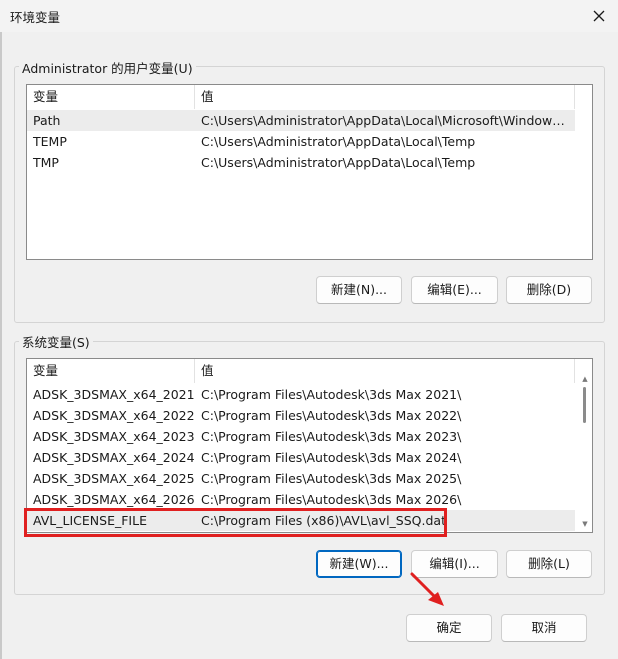 The height and width of the screenshot is (659, 618). What do you see at coordinates (331, 394) in the screenshot?
I see `row-variable-value: C:\Program Files\Autodesk\3ds Max 2021\` at bounding box center [331, 394].